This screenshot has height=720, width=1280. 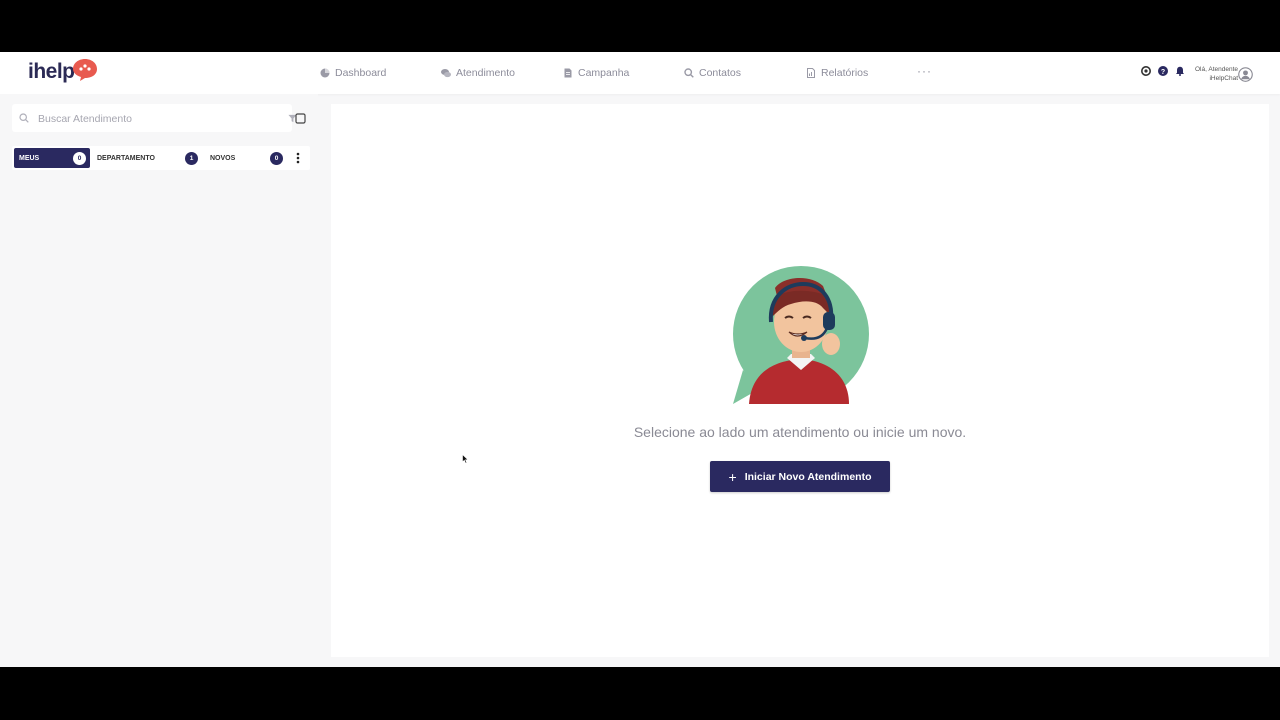 I want to click on nav-contatos-label: Contatos, so click(x=720, y=73).